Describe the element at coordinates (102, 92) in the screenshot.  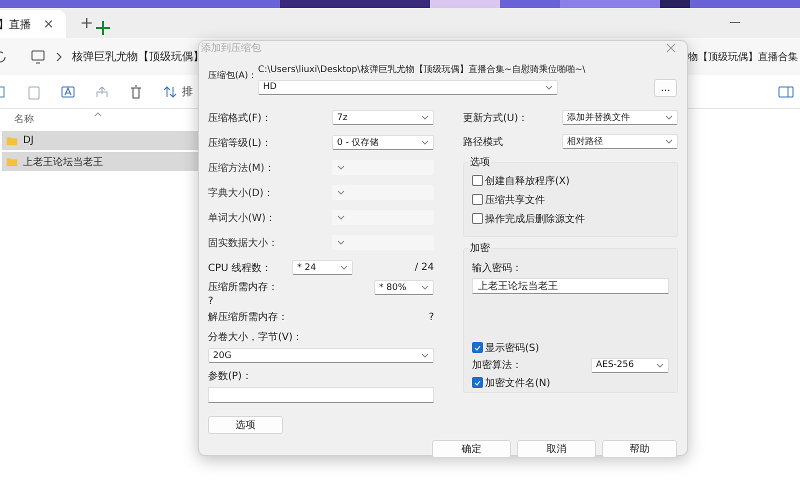
I see `share-icon` at that location.